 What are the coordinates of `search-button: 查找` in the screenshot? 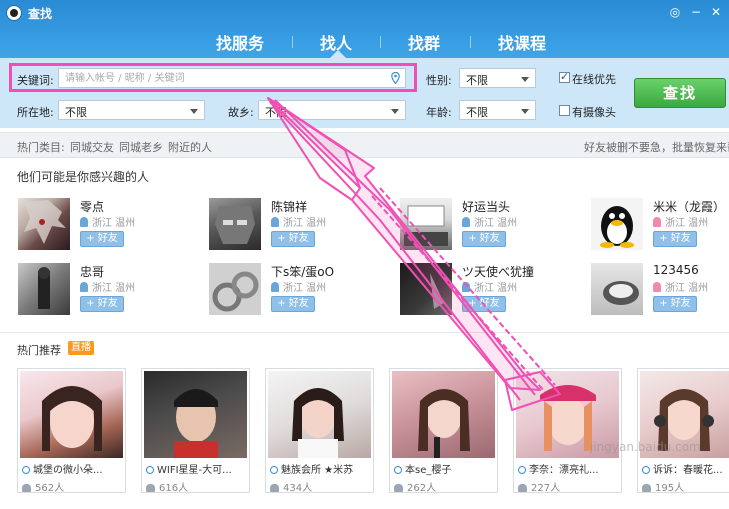 It's located at (680, 93).